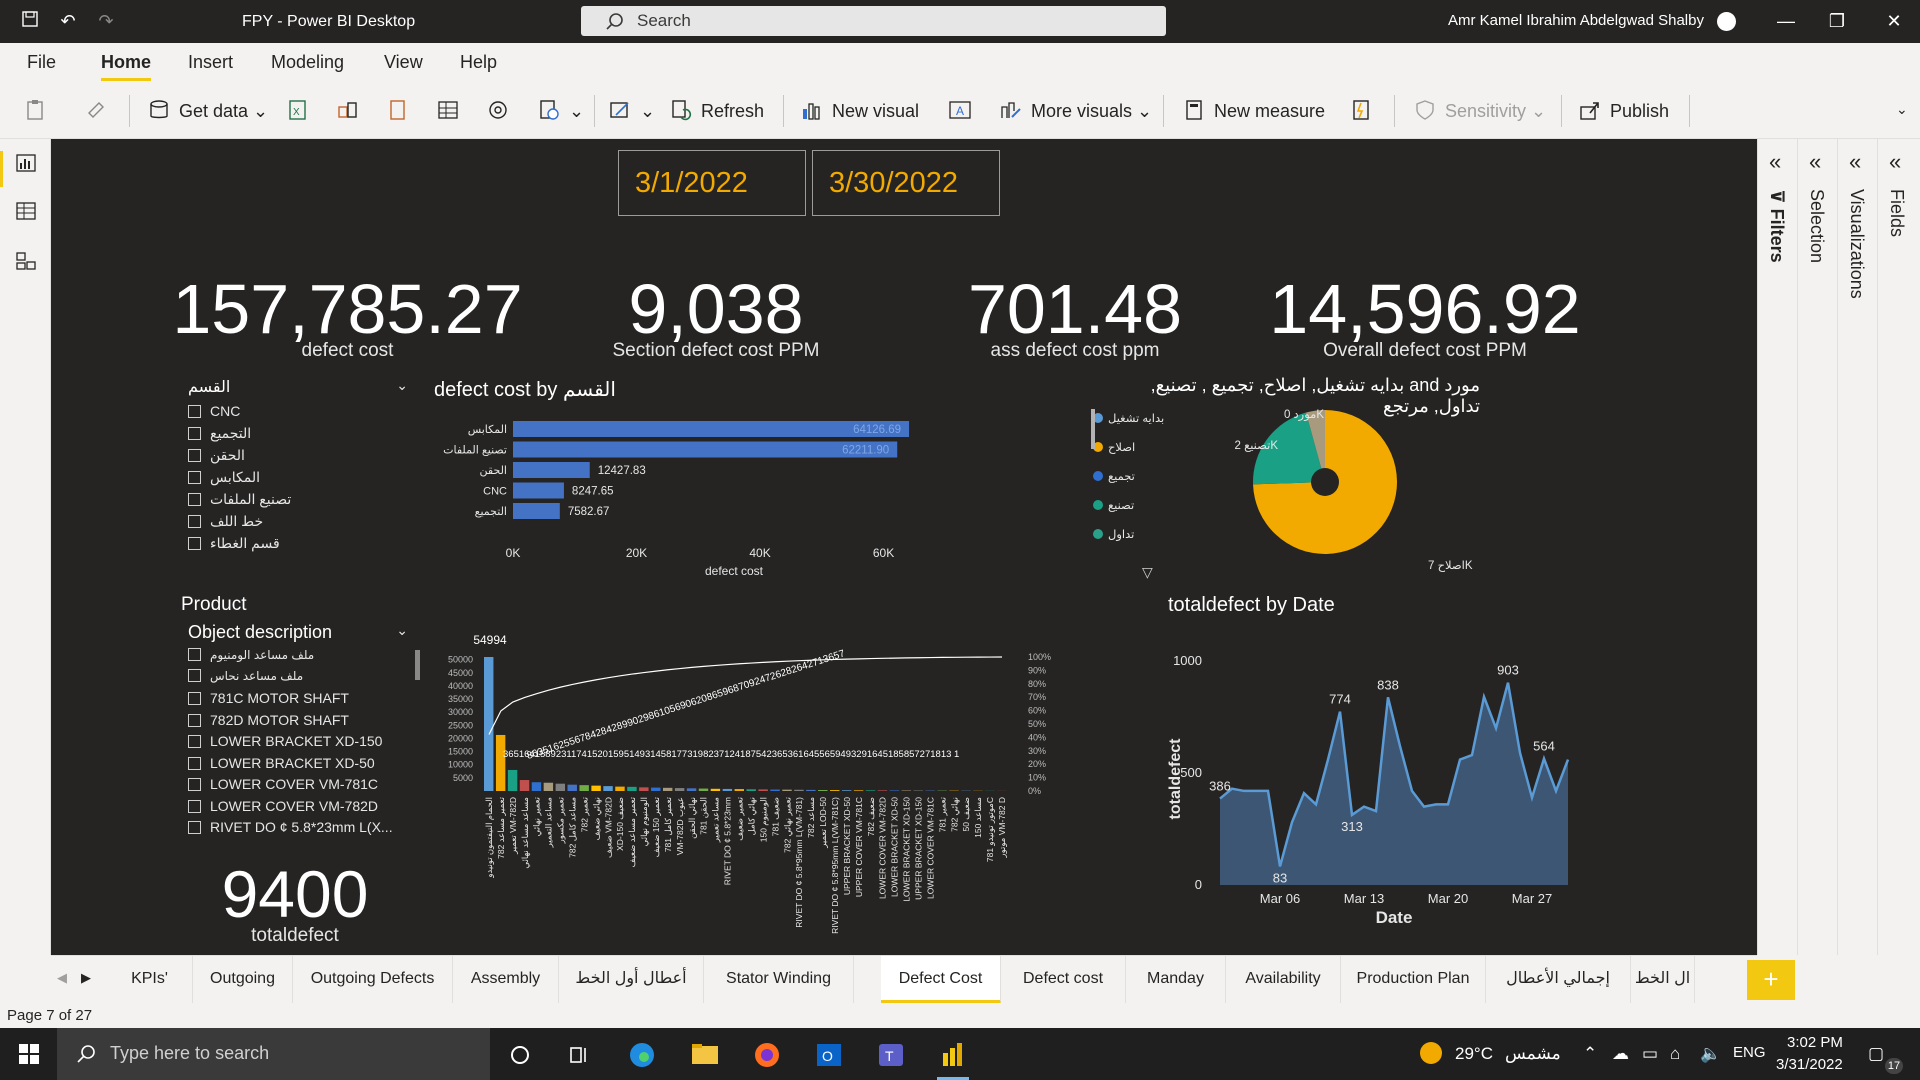 This screenshot has width=1920, height=1080. What do you see at coordinates (1894, 21) in the screenshot?
I see `close-icon: ✕` at bounding box center [1894, 21].